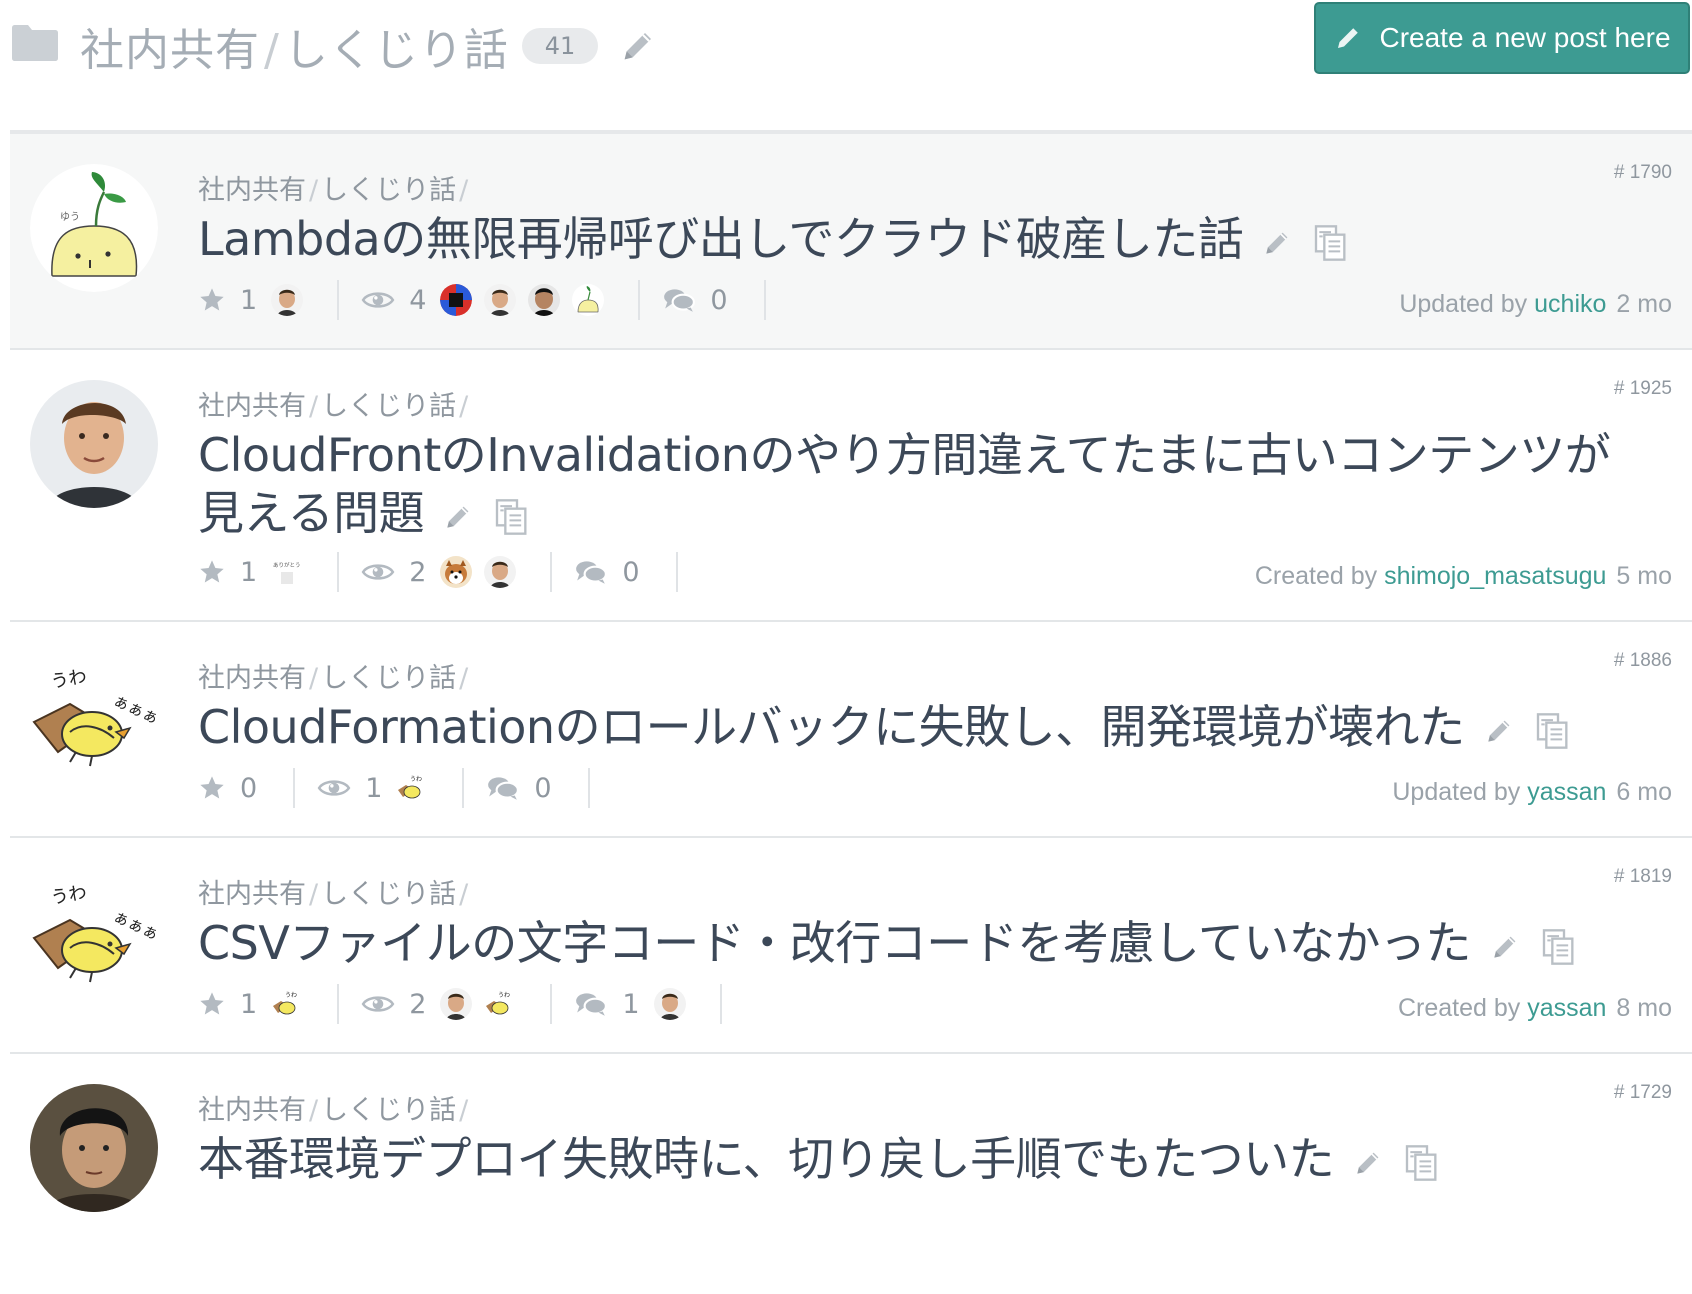 The image size is (1692, 1294). What do you see at coordinates (766, 1159) in the screenshot?
I see `post-title-link: 本番環境デプロイ失敗時に、切り戻し手順でもたついた` at bounding box center [766, 1159].